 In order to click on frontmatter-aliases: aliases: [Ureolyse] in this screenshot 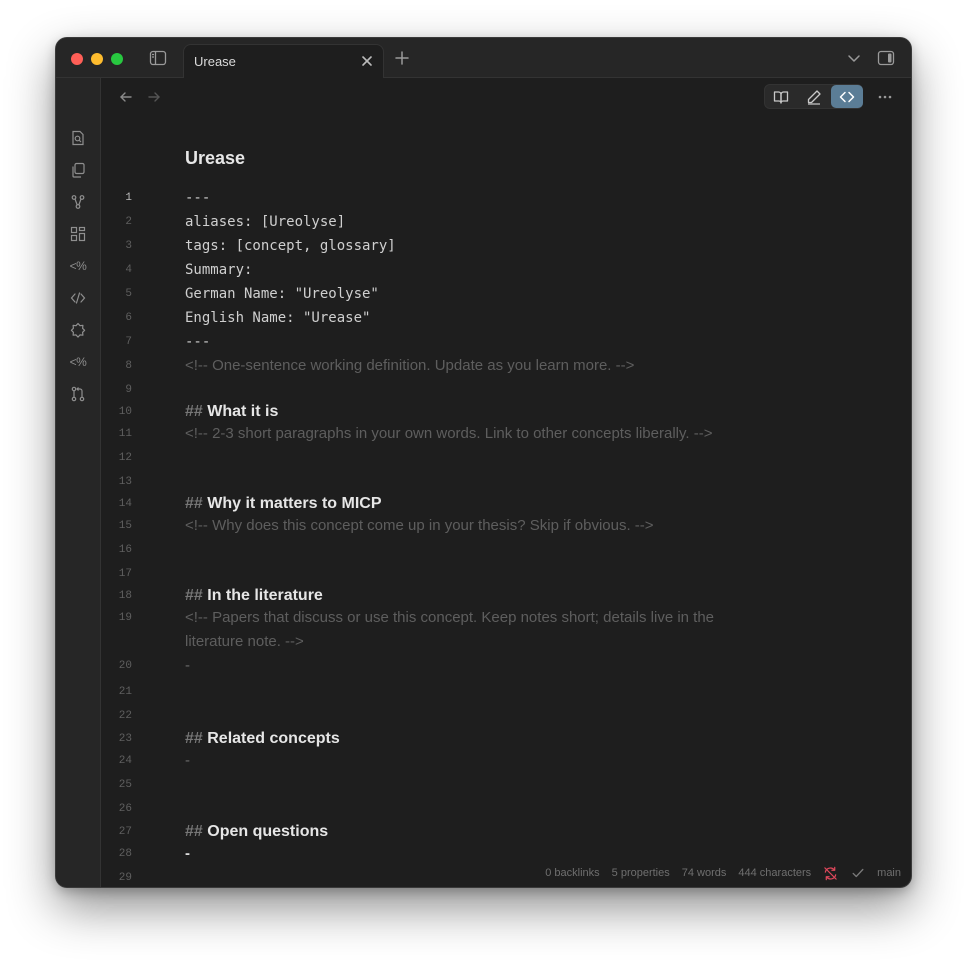, I will do `click(265, 222)`.